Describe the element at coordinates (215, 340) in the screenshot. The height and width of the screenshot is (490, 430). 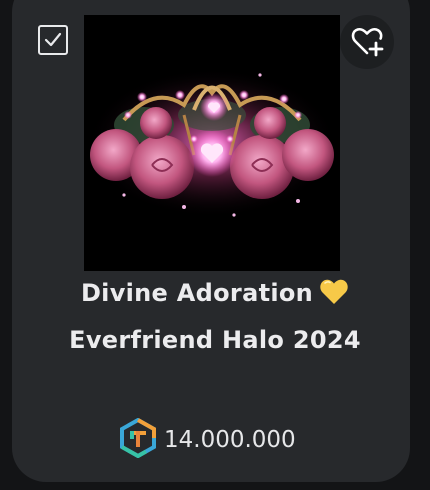
I see `item-name-line2: Everfriend Halo 2024` at that location.